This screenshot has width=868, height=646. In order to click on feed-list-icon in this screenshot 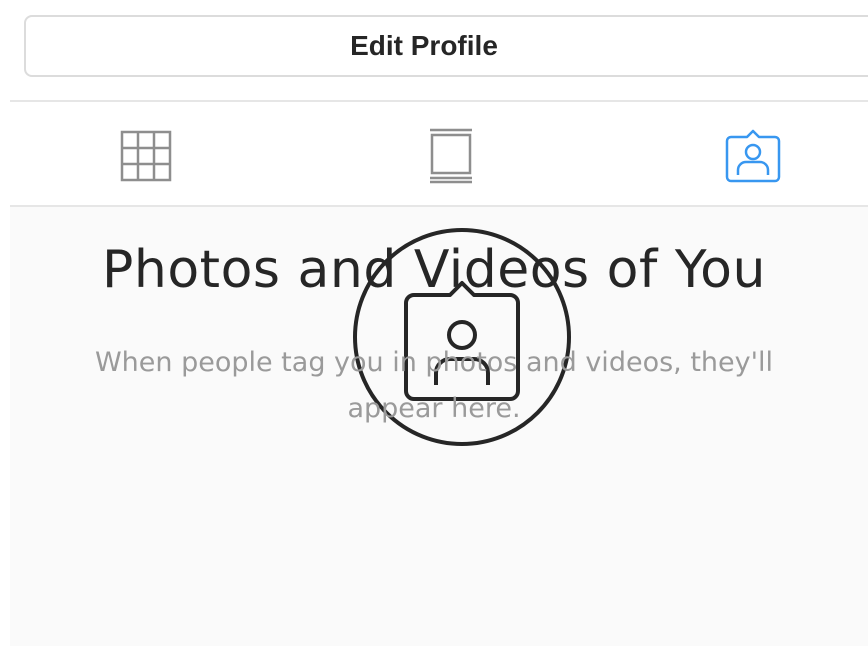, I will do `click(451, 156)`.